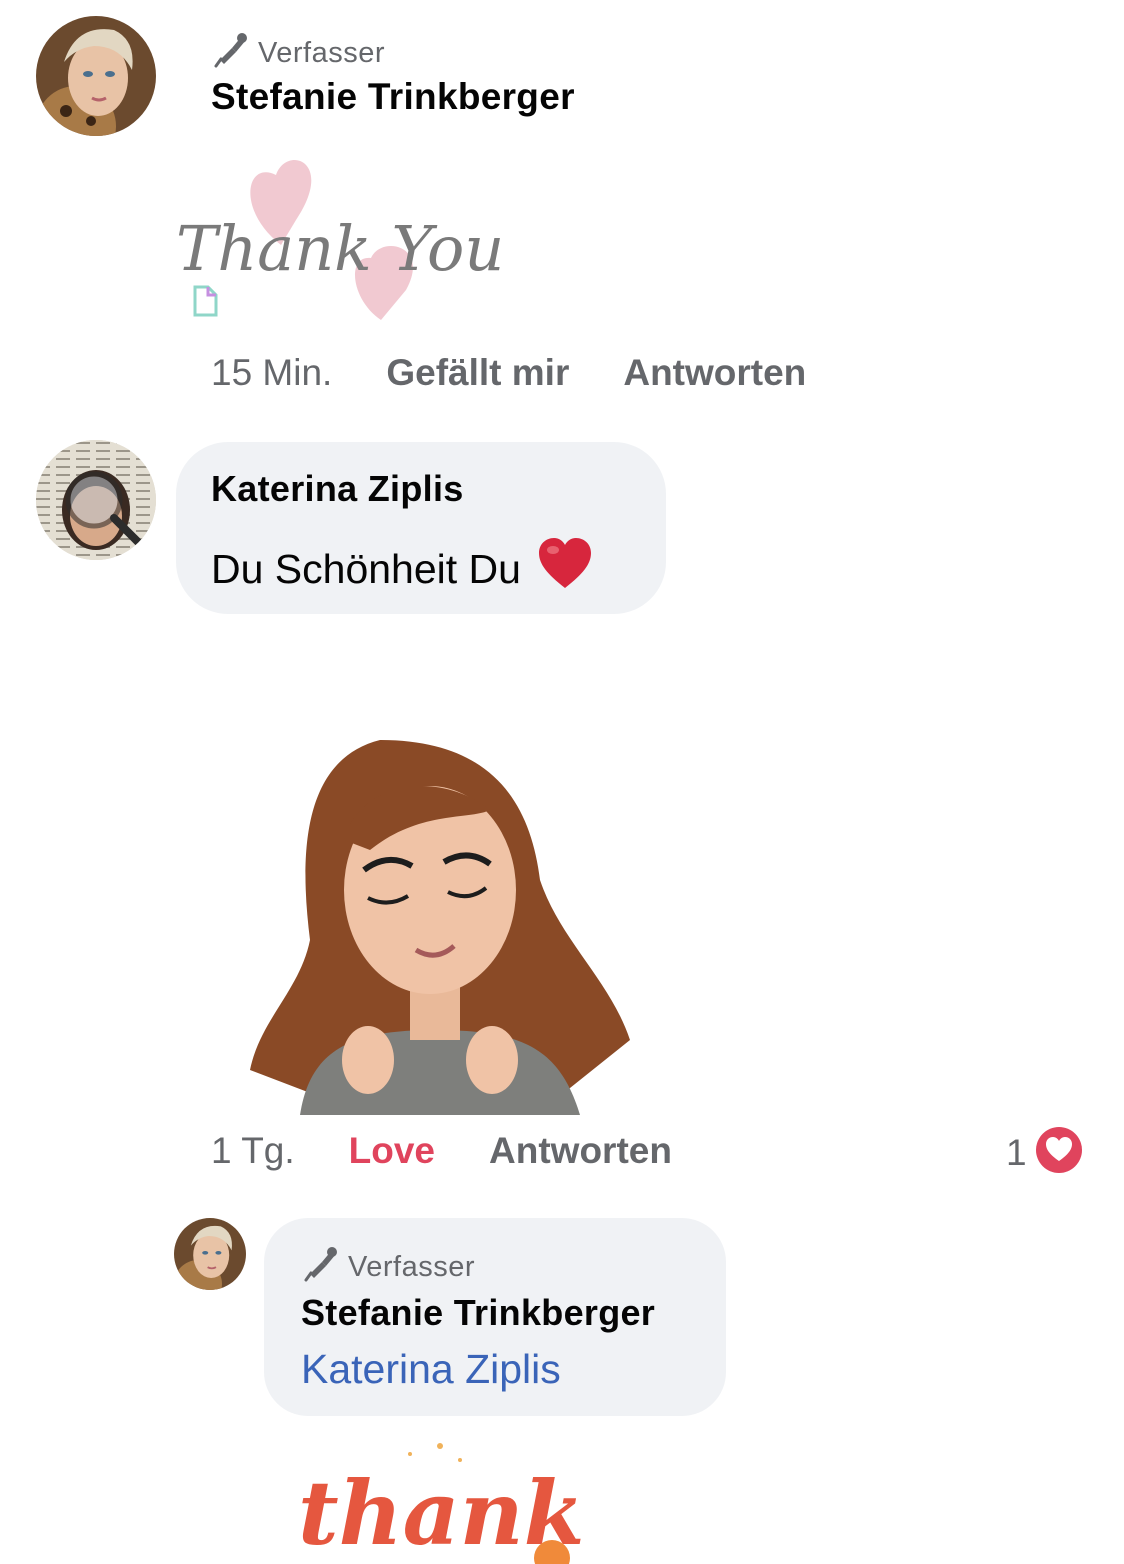  Describe the element at coordinates (253, 1150) in the screenshot. I see `comment-timestamp: 1 Tg.` at that location.